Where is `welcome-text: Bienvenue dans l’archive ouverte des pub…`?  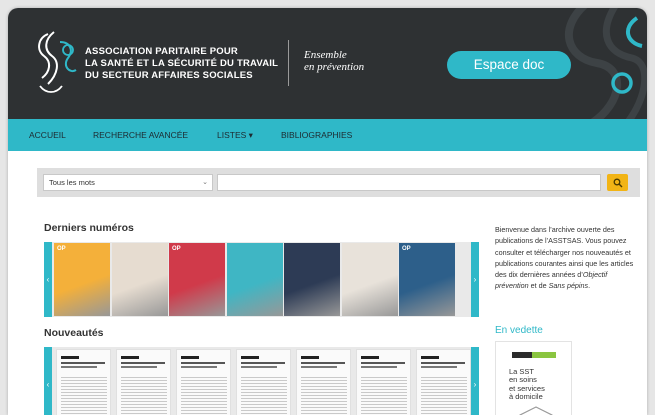
welcome-text: Bienvenue dans l’archive ouverte des pub… is located at coordinates (568, 258).